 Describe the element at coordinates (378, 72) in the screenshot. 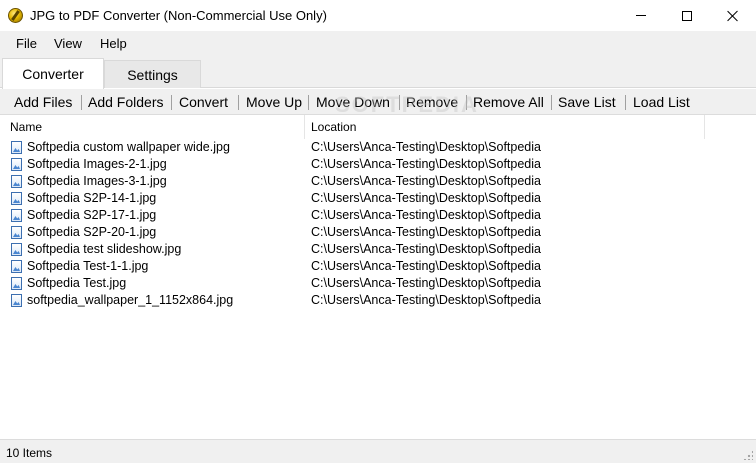

I see `tab-strip: Converter Settings` at that location.